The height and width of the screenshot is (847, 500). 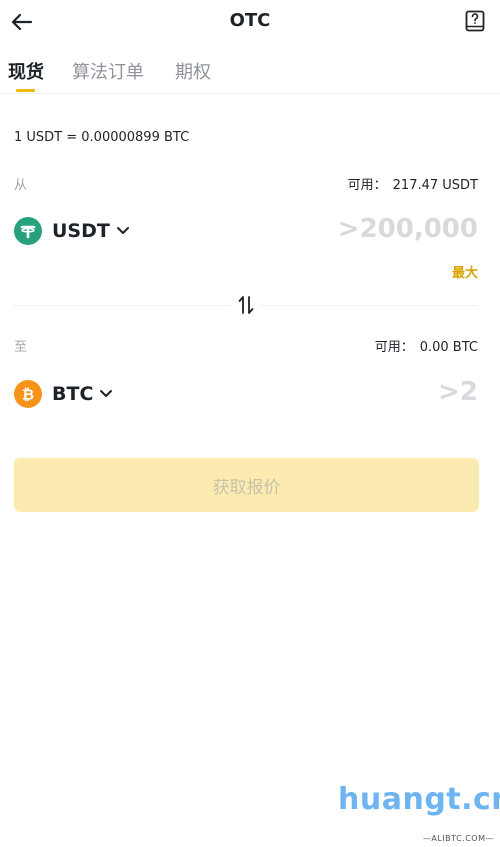 I want to click on to-available: 可用： 0.00 BTC, so click(x=426, y=345).